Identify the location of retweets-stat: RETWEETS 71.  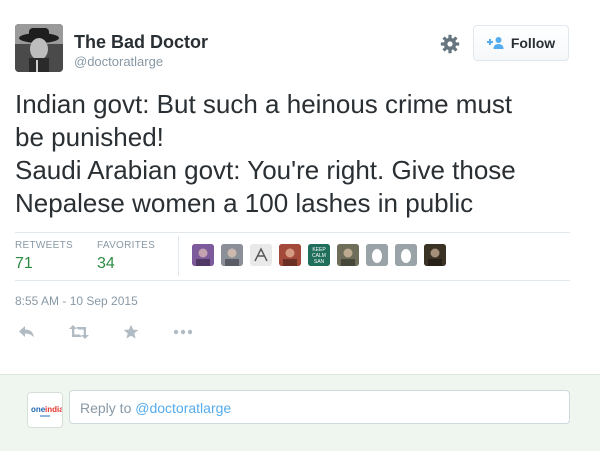
(44, 256).